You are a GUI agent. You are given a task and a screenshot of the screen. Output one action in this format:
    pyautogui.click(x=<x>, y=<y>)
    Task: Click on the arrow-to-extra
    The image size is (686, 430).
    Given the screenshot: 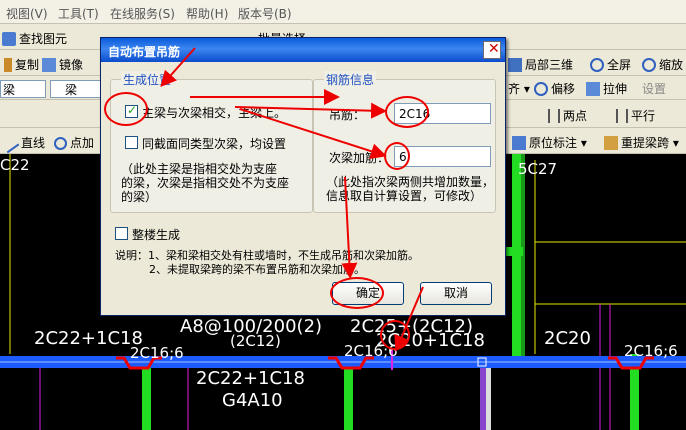 What is the action you would take?
    pyautogui.click(x=313, y=133)
    